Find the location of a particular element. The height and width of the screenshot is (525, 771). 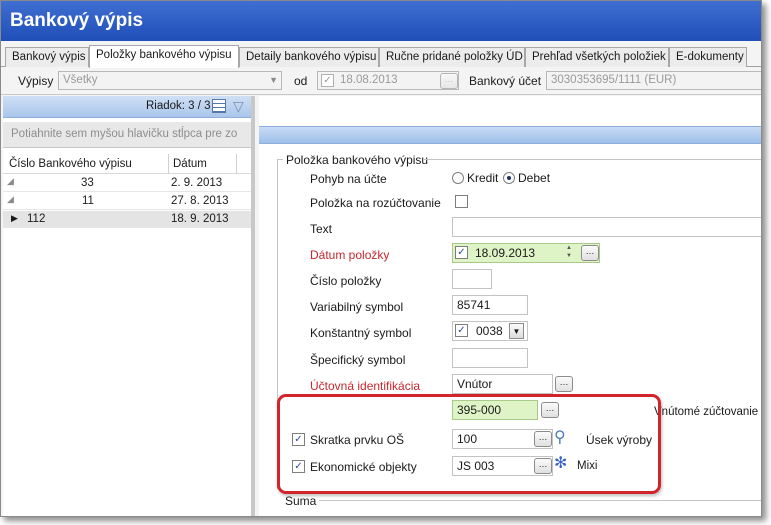

rozuctovanie-checkbox is located at coordinates (461, 201).